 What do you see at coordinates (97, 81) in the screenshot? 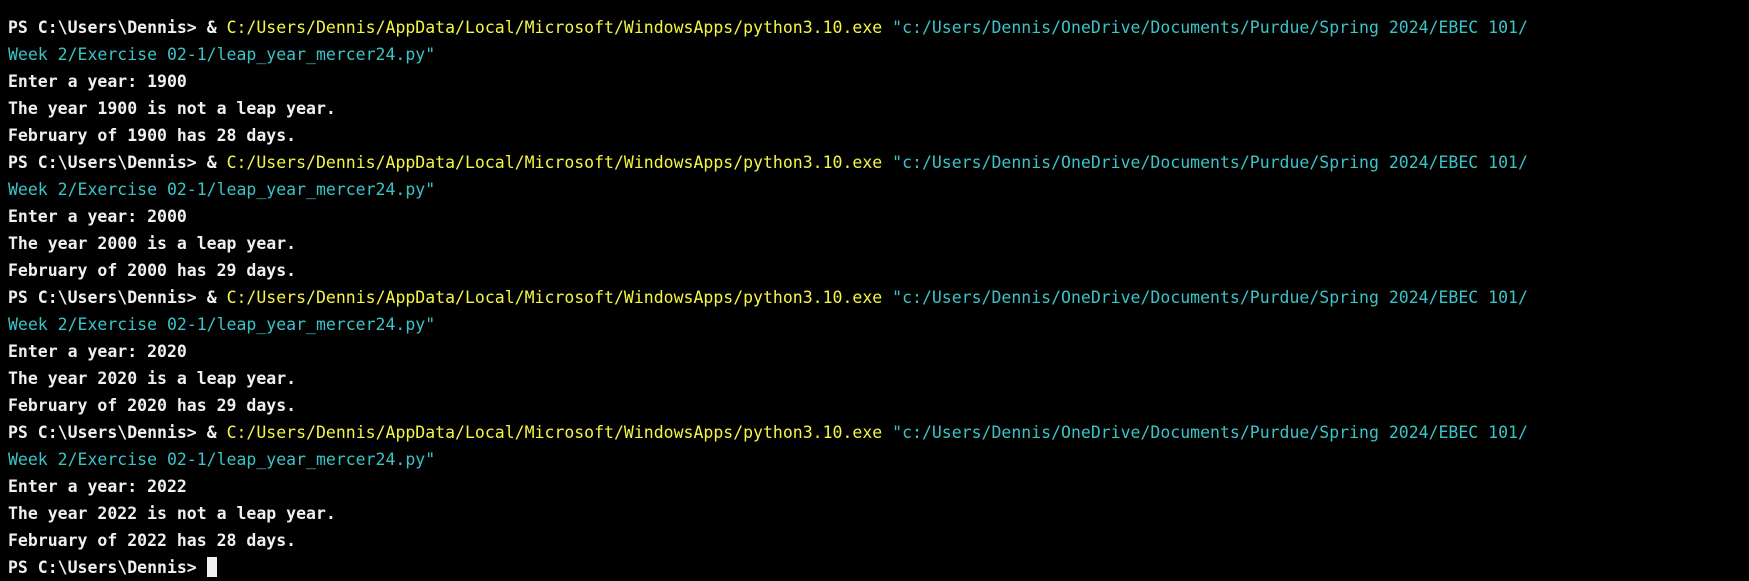
I see `output-input: Enter a year: 1900` at bounding box center [97, 81].